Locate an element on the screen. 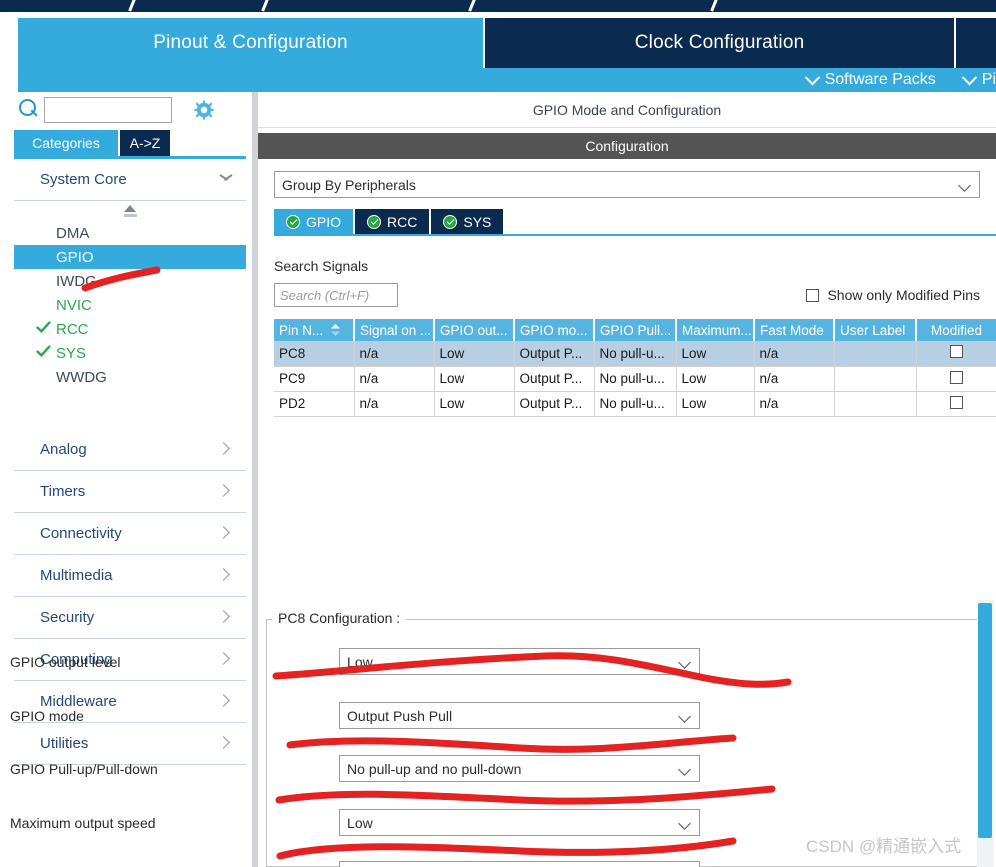  field-label: GPIO mode is located at coordinates (47, 715).